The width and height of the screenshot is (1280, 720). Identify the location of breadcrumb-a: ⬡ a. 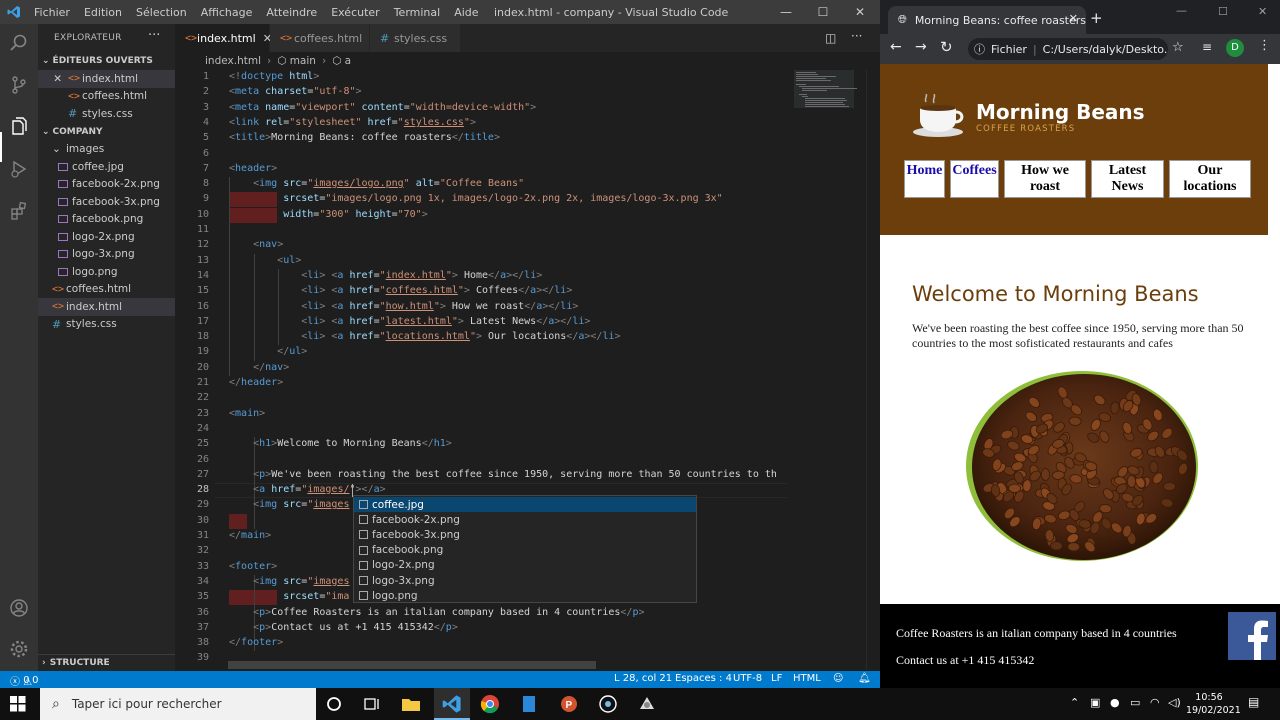
(341, 61).